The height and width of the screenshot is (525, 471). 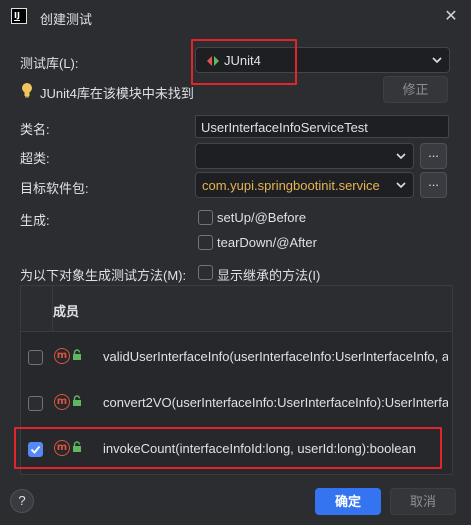 What do you see at coordinates (49, 63) in the screenshot?
I see `library-label: 测试库(L):` at bounding box center [49, 63].